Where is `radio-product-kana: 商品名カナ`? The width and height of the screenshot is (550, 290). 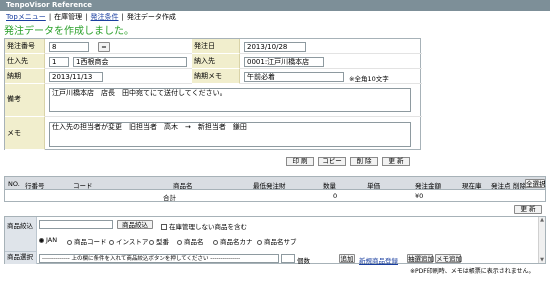
radio-product-kana: 商品名カナ is located at coordinates (233, 241).